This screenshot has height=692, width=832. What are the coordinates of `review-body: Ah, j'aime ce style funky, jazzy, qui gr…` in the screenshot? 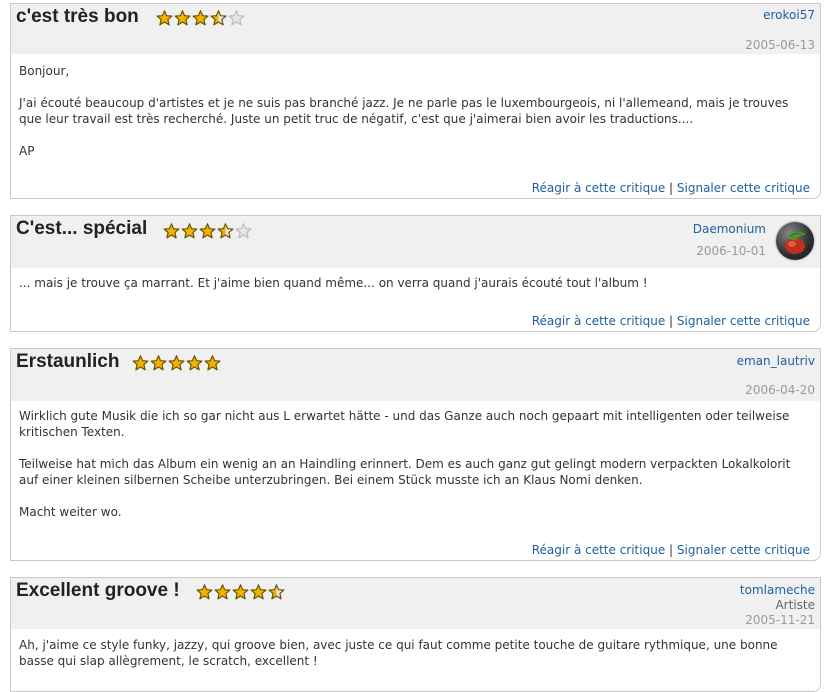 It's located at (415, 660).